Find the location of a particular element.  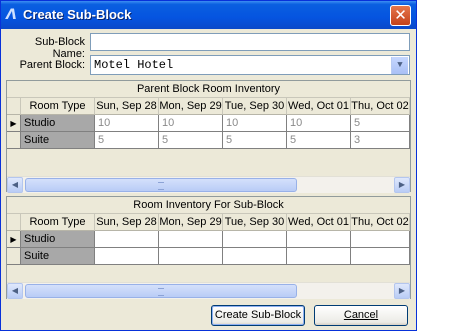

parent-inventory-hscrollbar: ◀ ▶ is located at coordinates (208, 184).